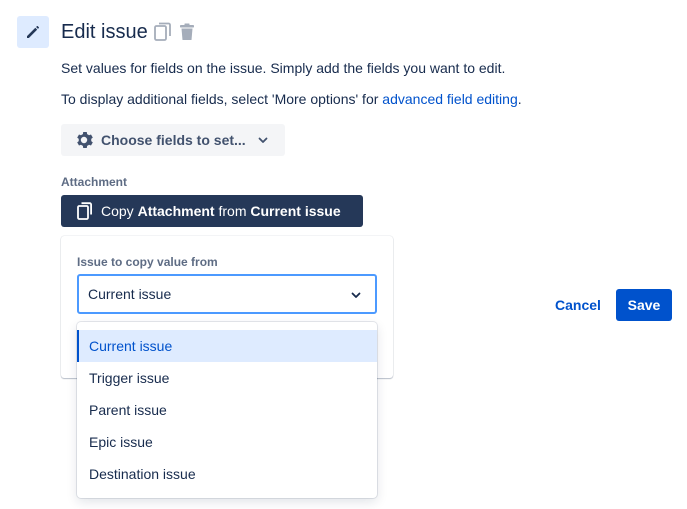  What do you see at coordinates (519, 99) in the screenshot?
I see `description-suffix: .` at bounding box center [519, 99].